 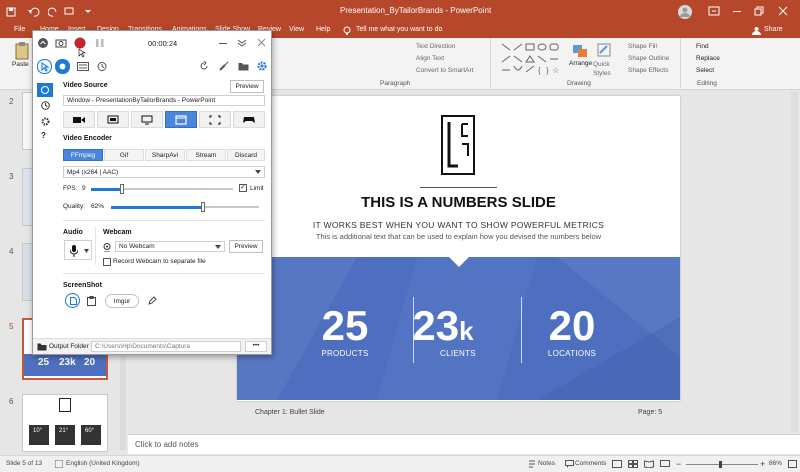 What do you see at coordinates (53, 12) in the screenshot?
I see `redo-icon` at bounding box center [53, 12].